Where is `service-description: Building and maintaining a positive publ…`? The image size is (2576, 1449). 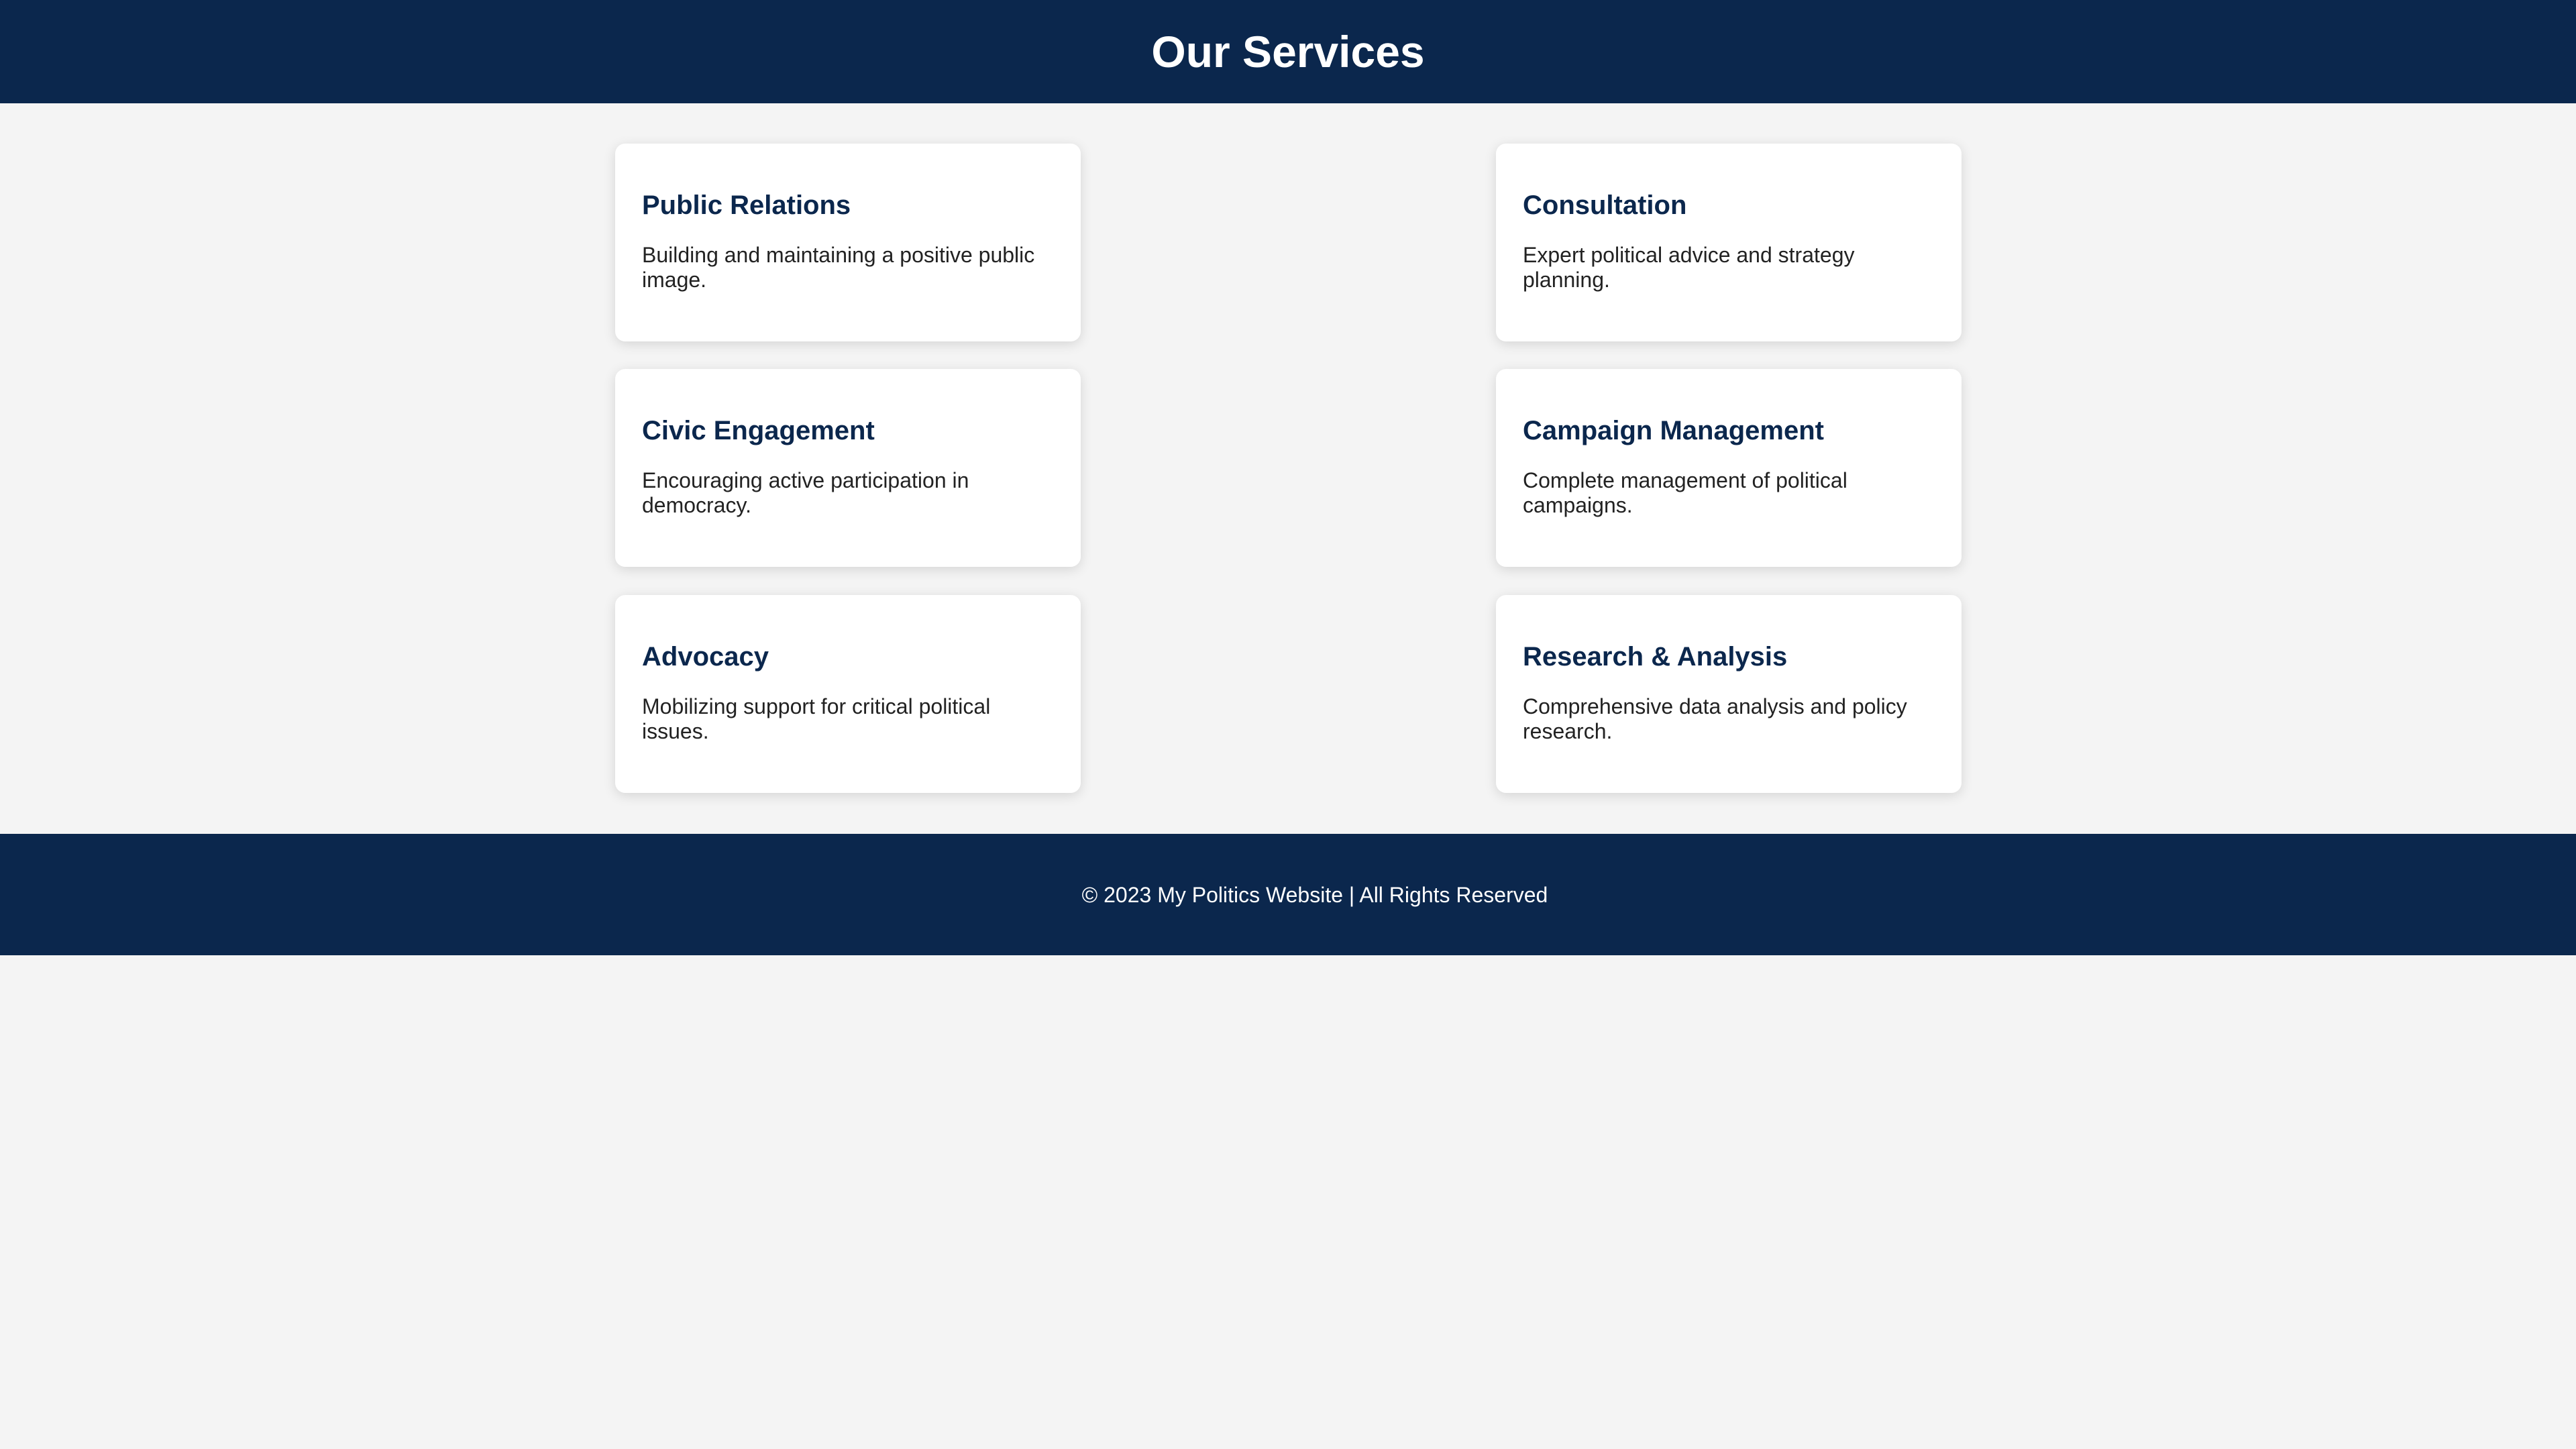
service-description: Building and maintaining a positive publ… is located at coordinates (838, 267).